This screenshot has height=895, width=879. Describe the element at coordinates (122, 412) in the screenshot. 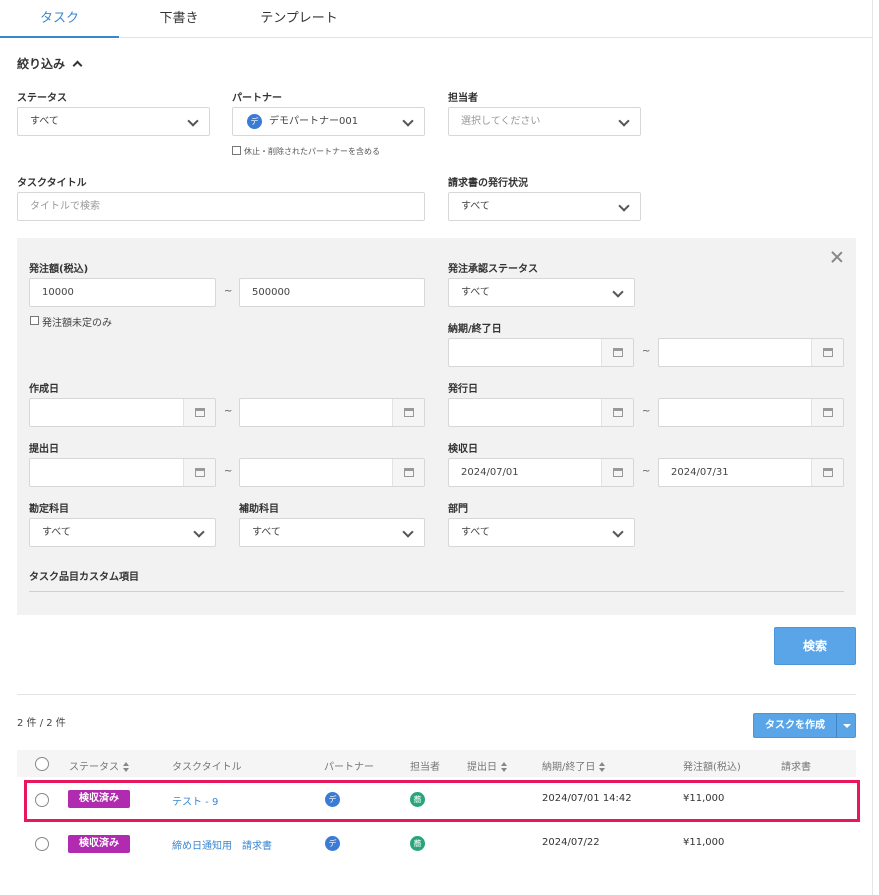

I see `created-date-from-input` at that location.